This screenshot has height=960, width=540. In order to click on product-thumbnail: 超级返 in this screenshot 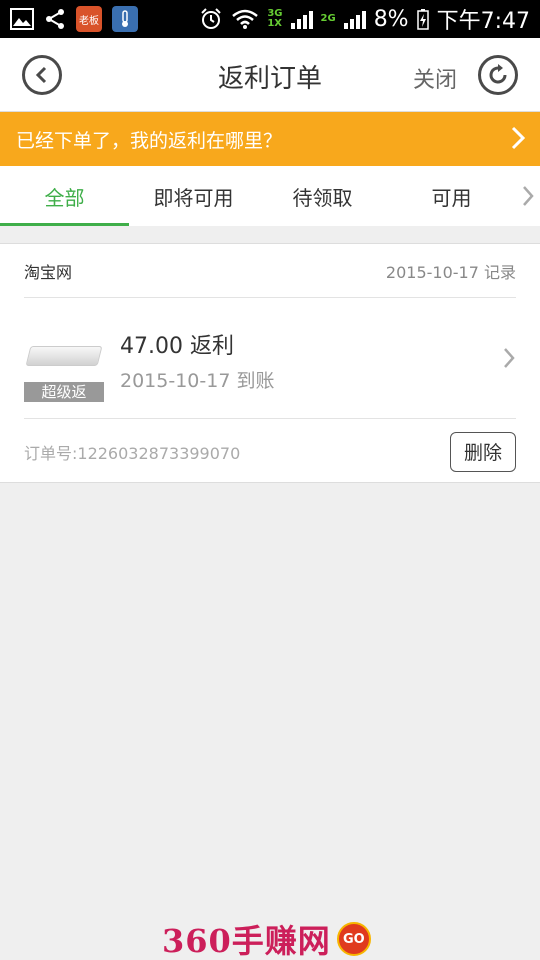, I will do `click(64, 362)`.